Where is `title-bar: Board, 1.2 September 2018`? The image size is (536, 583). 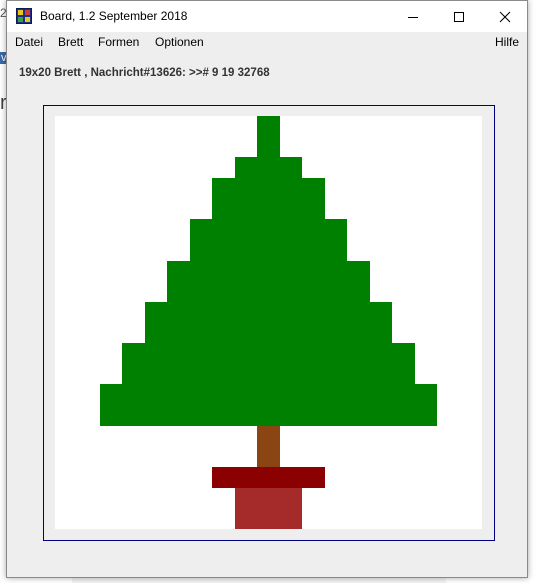
title-bar: Board, 1.2 September 2018 is located at coordinates (267, 16).